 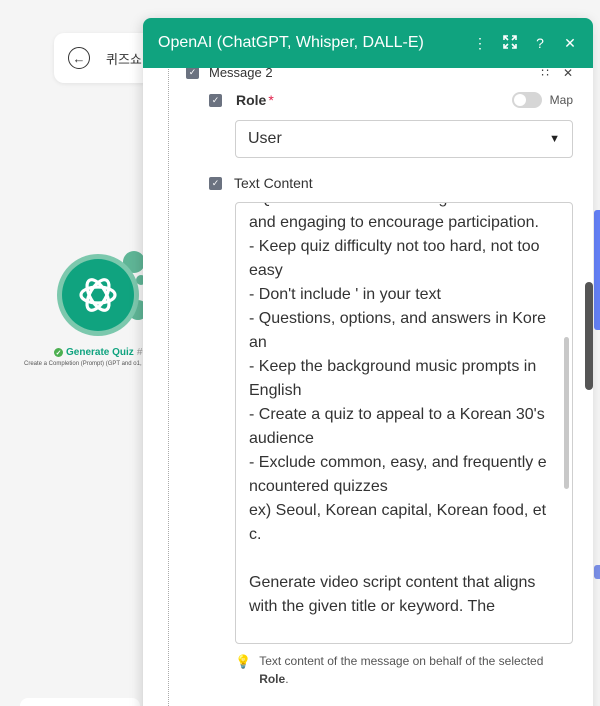 I want to click on role-select-value: User, so click(x=265, y=138).